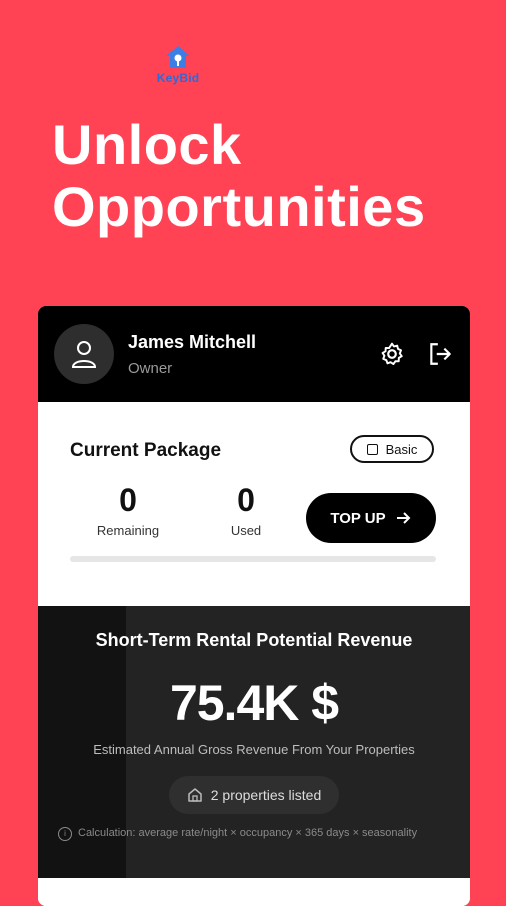 This screenshot has width=506, height=906. I want to click on logout-button, so click(440, 354).